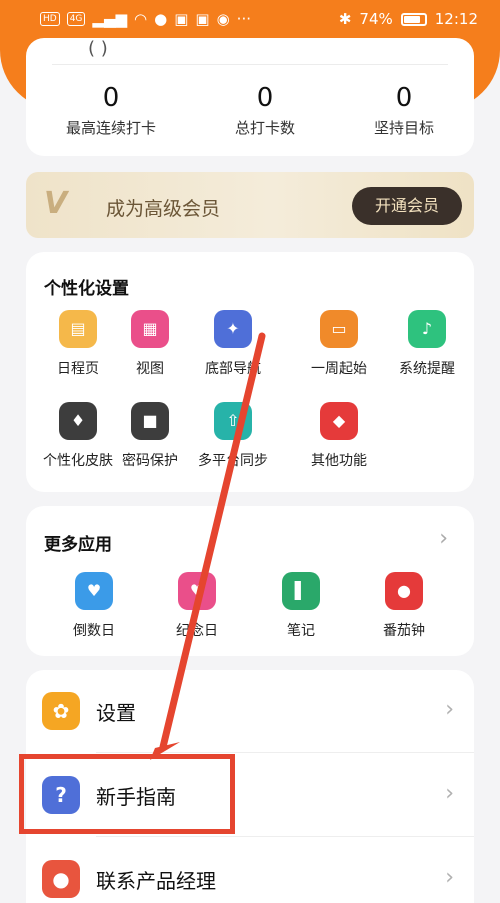  What do you see at coordinates (197, 631) in the screenshot?
I see `more-app-label: 纪念日` at bounding box center [197, 631].